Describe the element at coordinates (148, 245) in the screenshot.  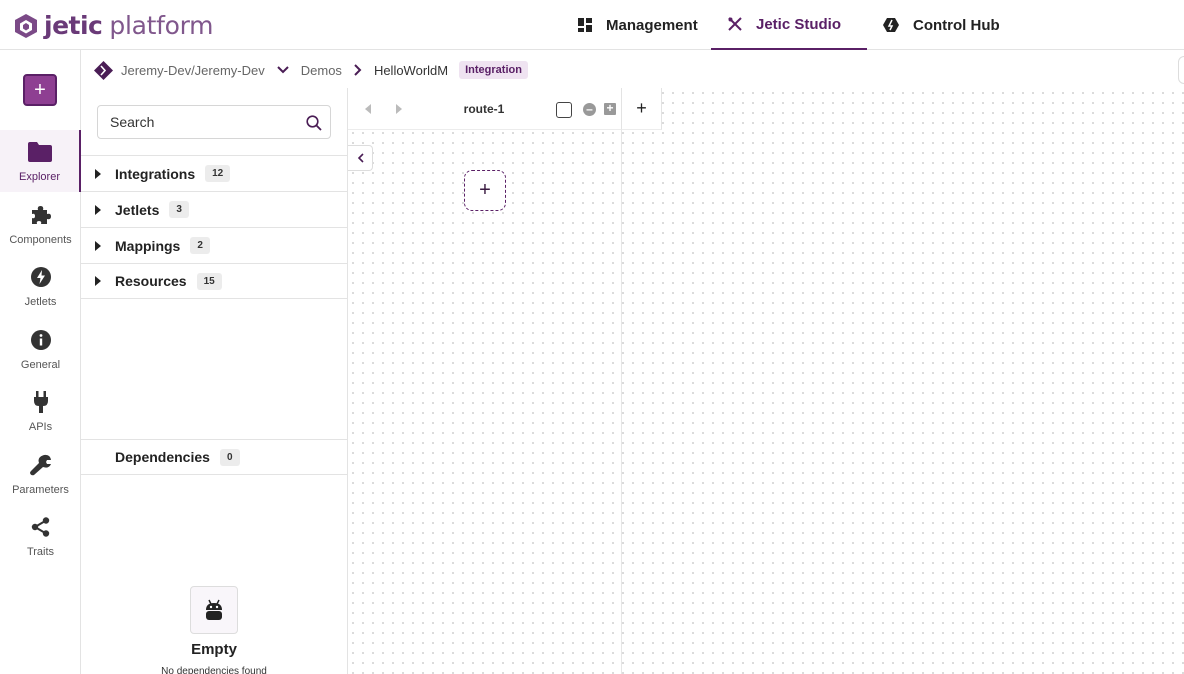
I see `section-label: Mappings` at that location.